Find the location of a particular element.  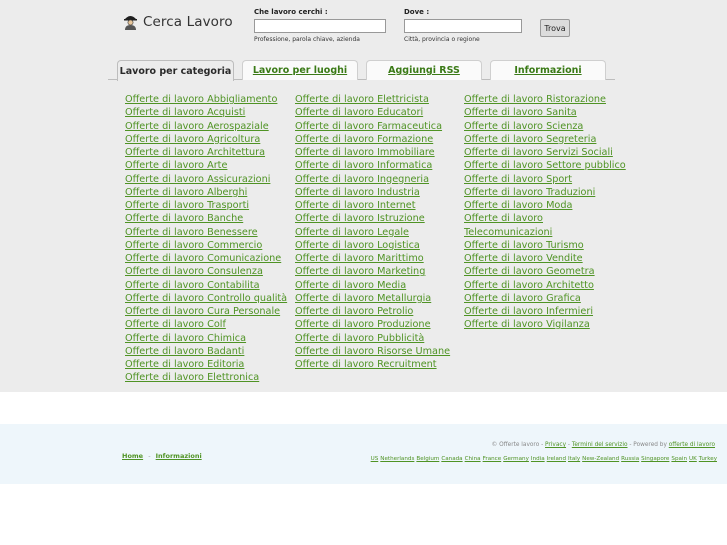

category-link: Offerte di lavoro Arte is located at coordinates (206, 165).